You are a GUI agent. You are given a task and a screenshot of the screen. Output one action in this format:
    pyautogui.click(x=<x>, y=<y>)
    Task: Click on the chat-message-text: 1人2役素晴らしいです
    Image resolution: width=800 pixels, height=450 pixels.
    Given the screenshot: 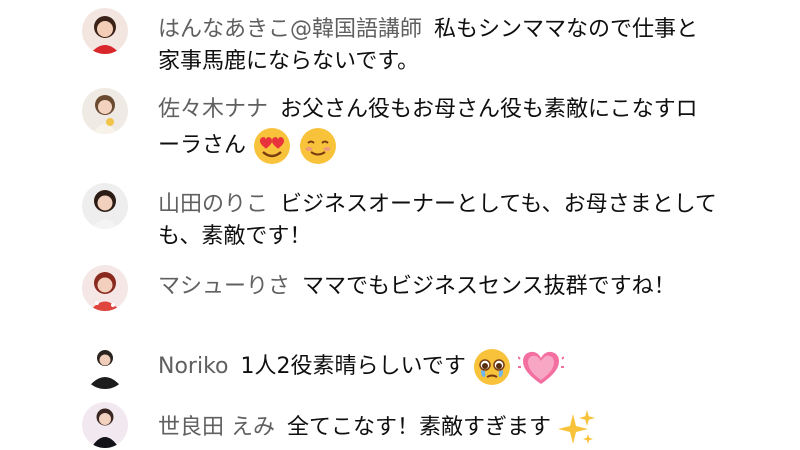 What is the action you would take?
    pyautogui.click(x=353, y=366)
    